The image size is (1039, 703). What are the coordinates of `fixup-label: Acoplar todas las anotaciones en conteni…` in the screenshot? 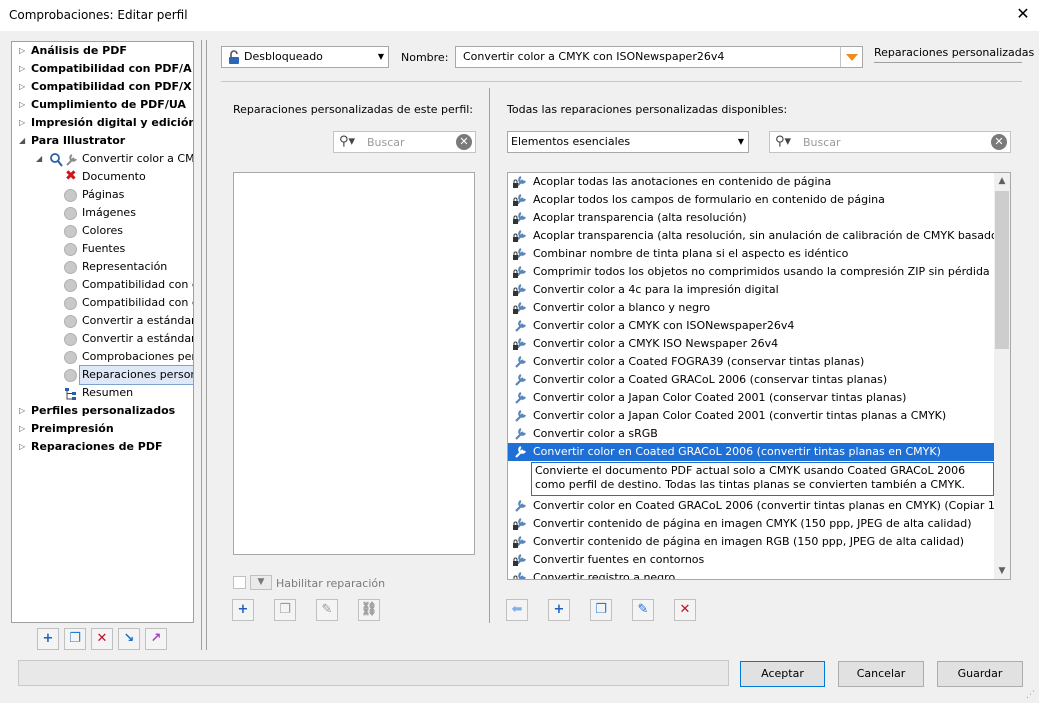 It's located at (682, 181).